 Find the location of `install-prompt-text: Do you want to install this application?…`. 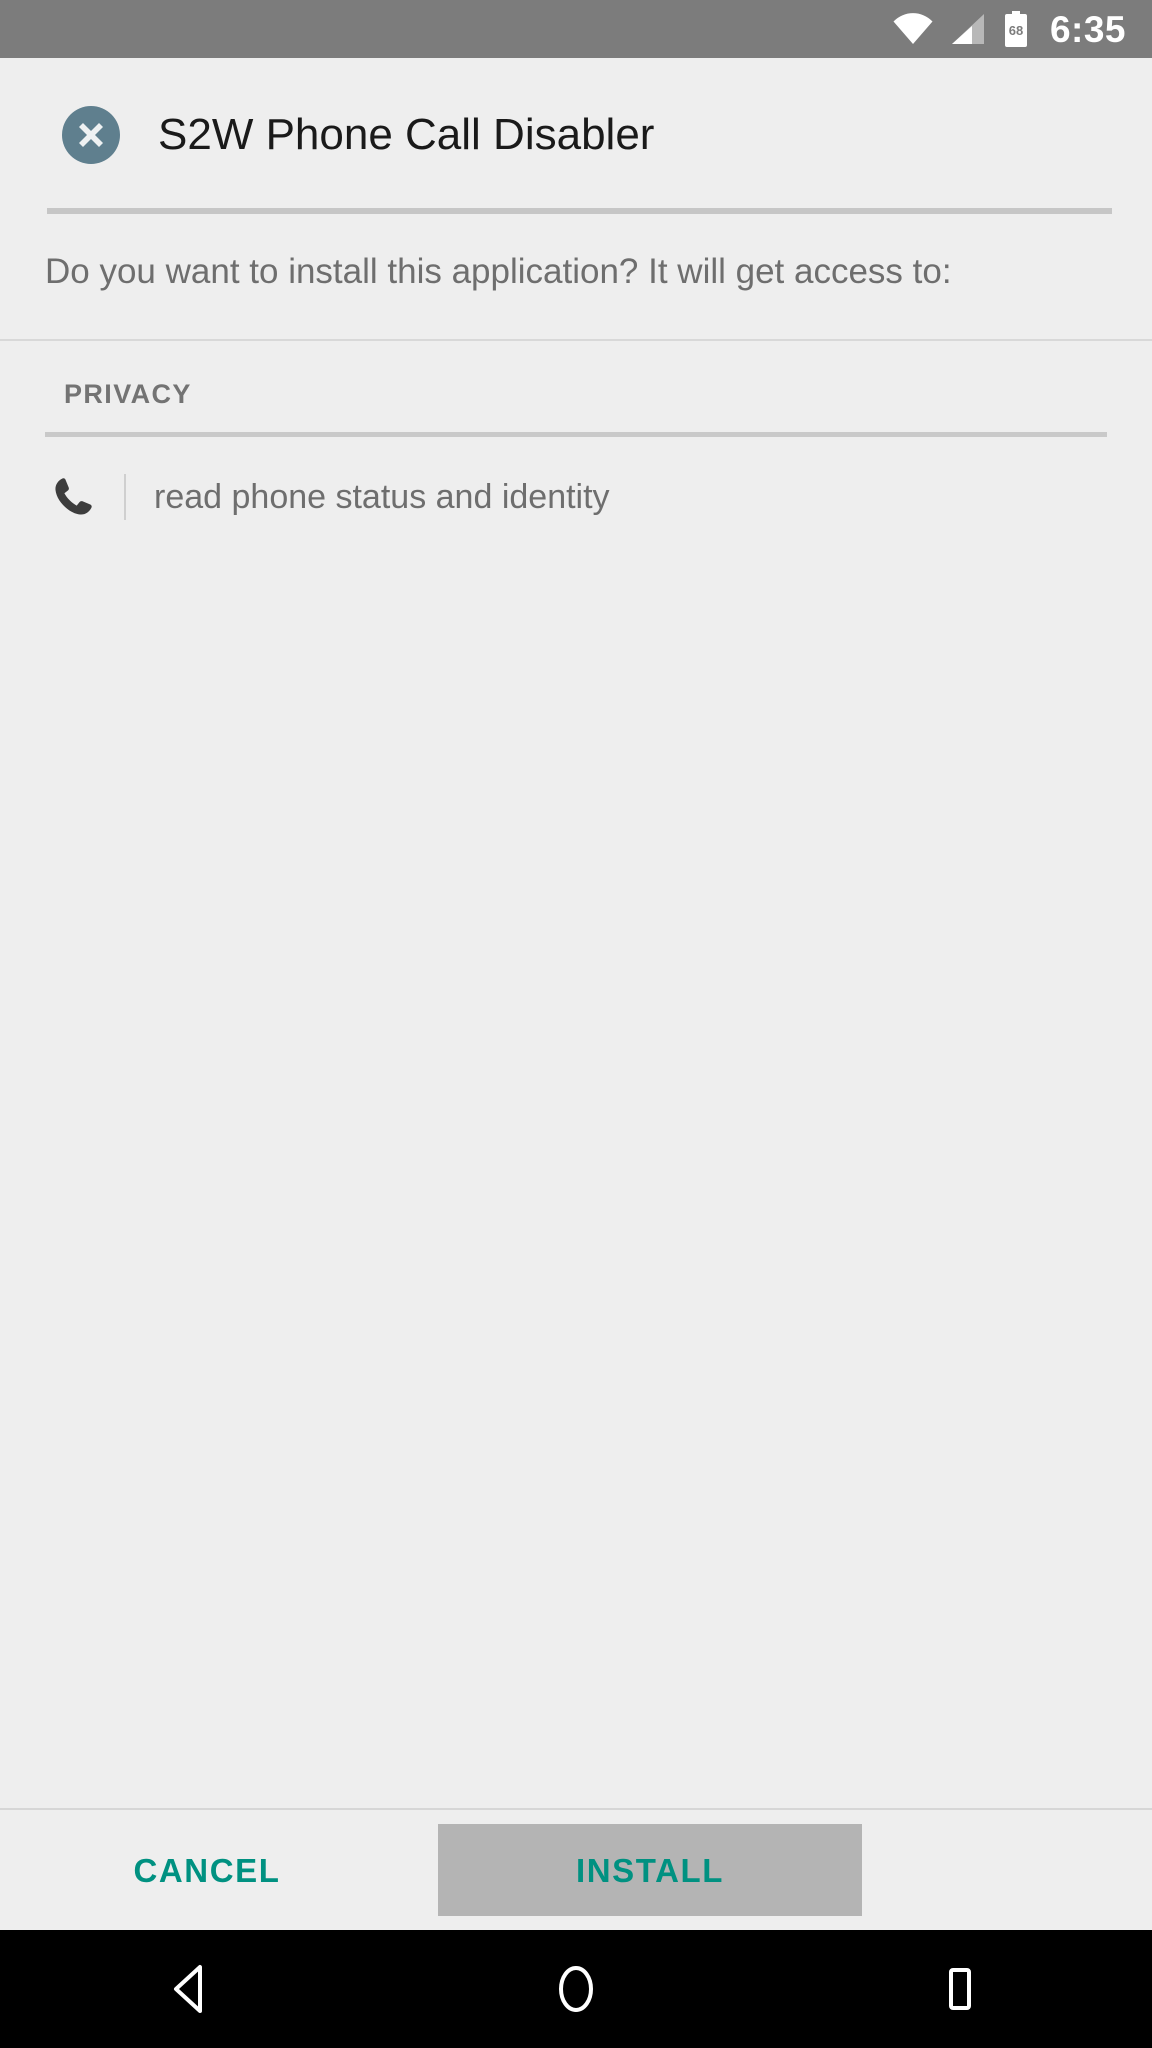

install-prompt-text: Do you want to install this application?… is located at coordinates (498, 271).